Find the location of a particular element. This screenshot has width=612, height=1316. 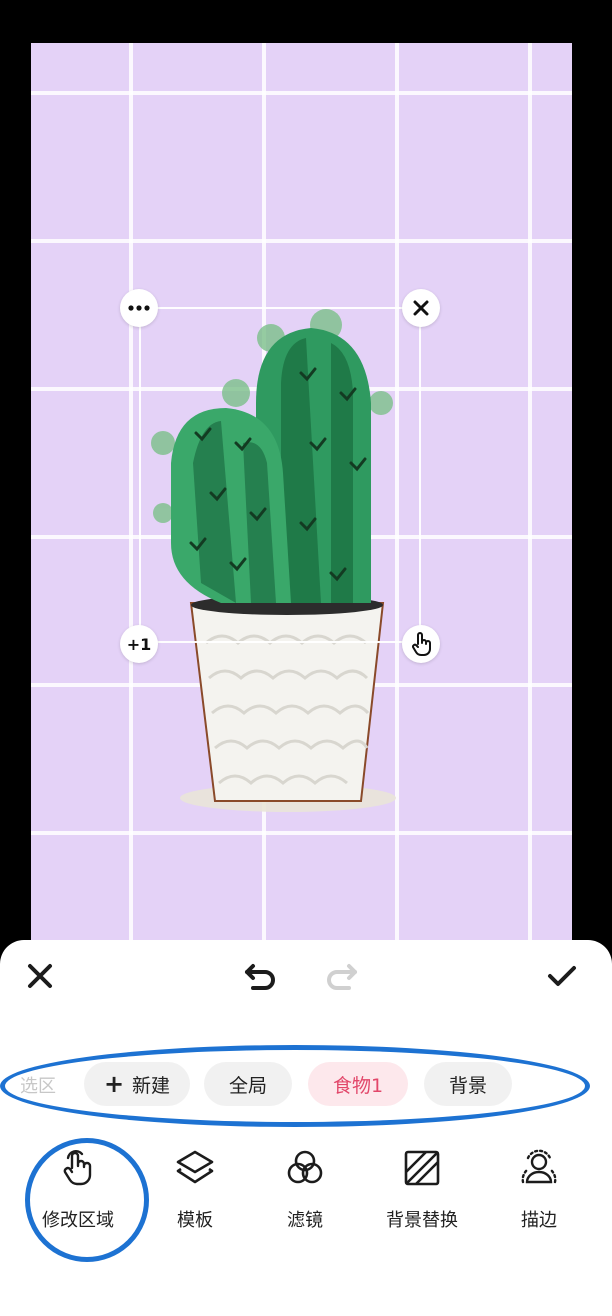

redo-button is located at coordinates (342, 976).